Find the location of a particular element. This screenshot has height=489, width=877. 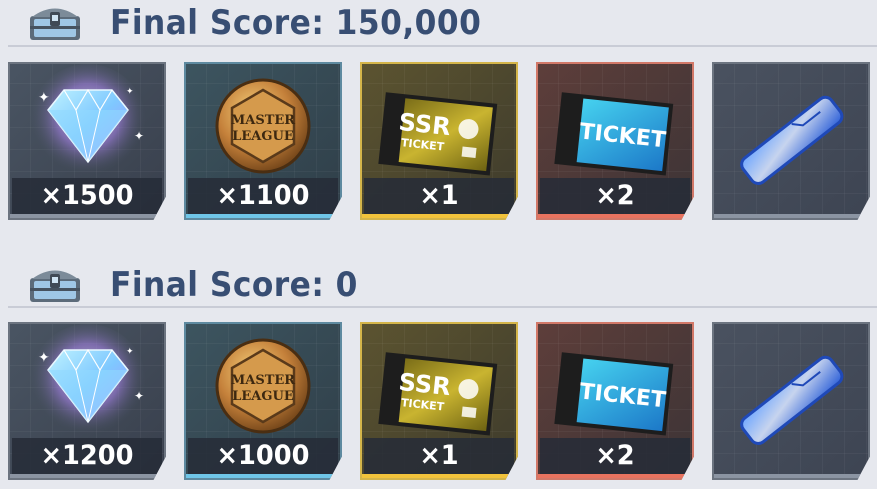

reward-item-master-league-coin: MASTER LEAGUE ×1100 is located at coordinates (263, 141).